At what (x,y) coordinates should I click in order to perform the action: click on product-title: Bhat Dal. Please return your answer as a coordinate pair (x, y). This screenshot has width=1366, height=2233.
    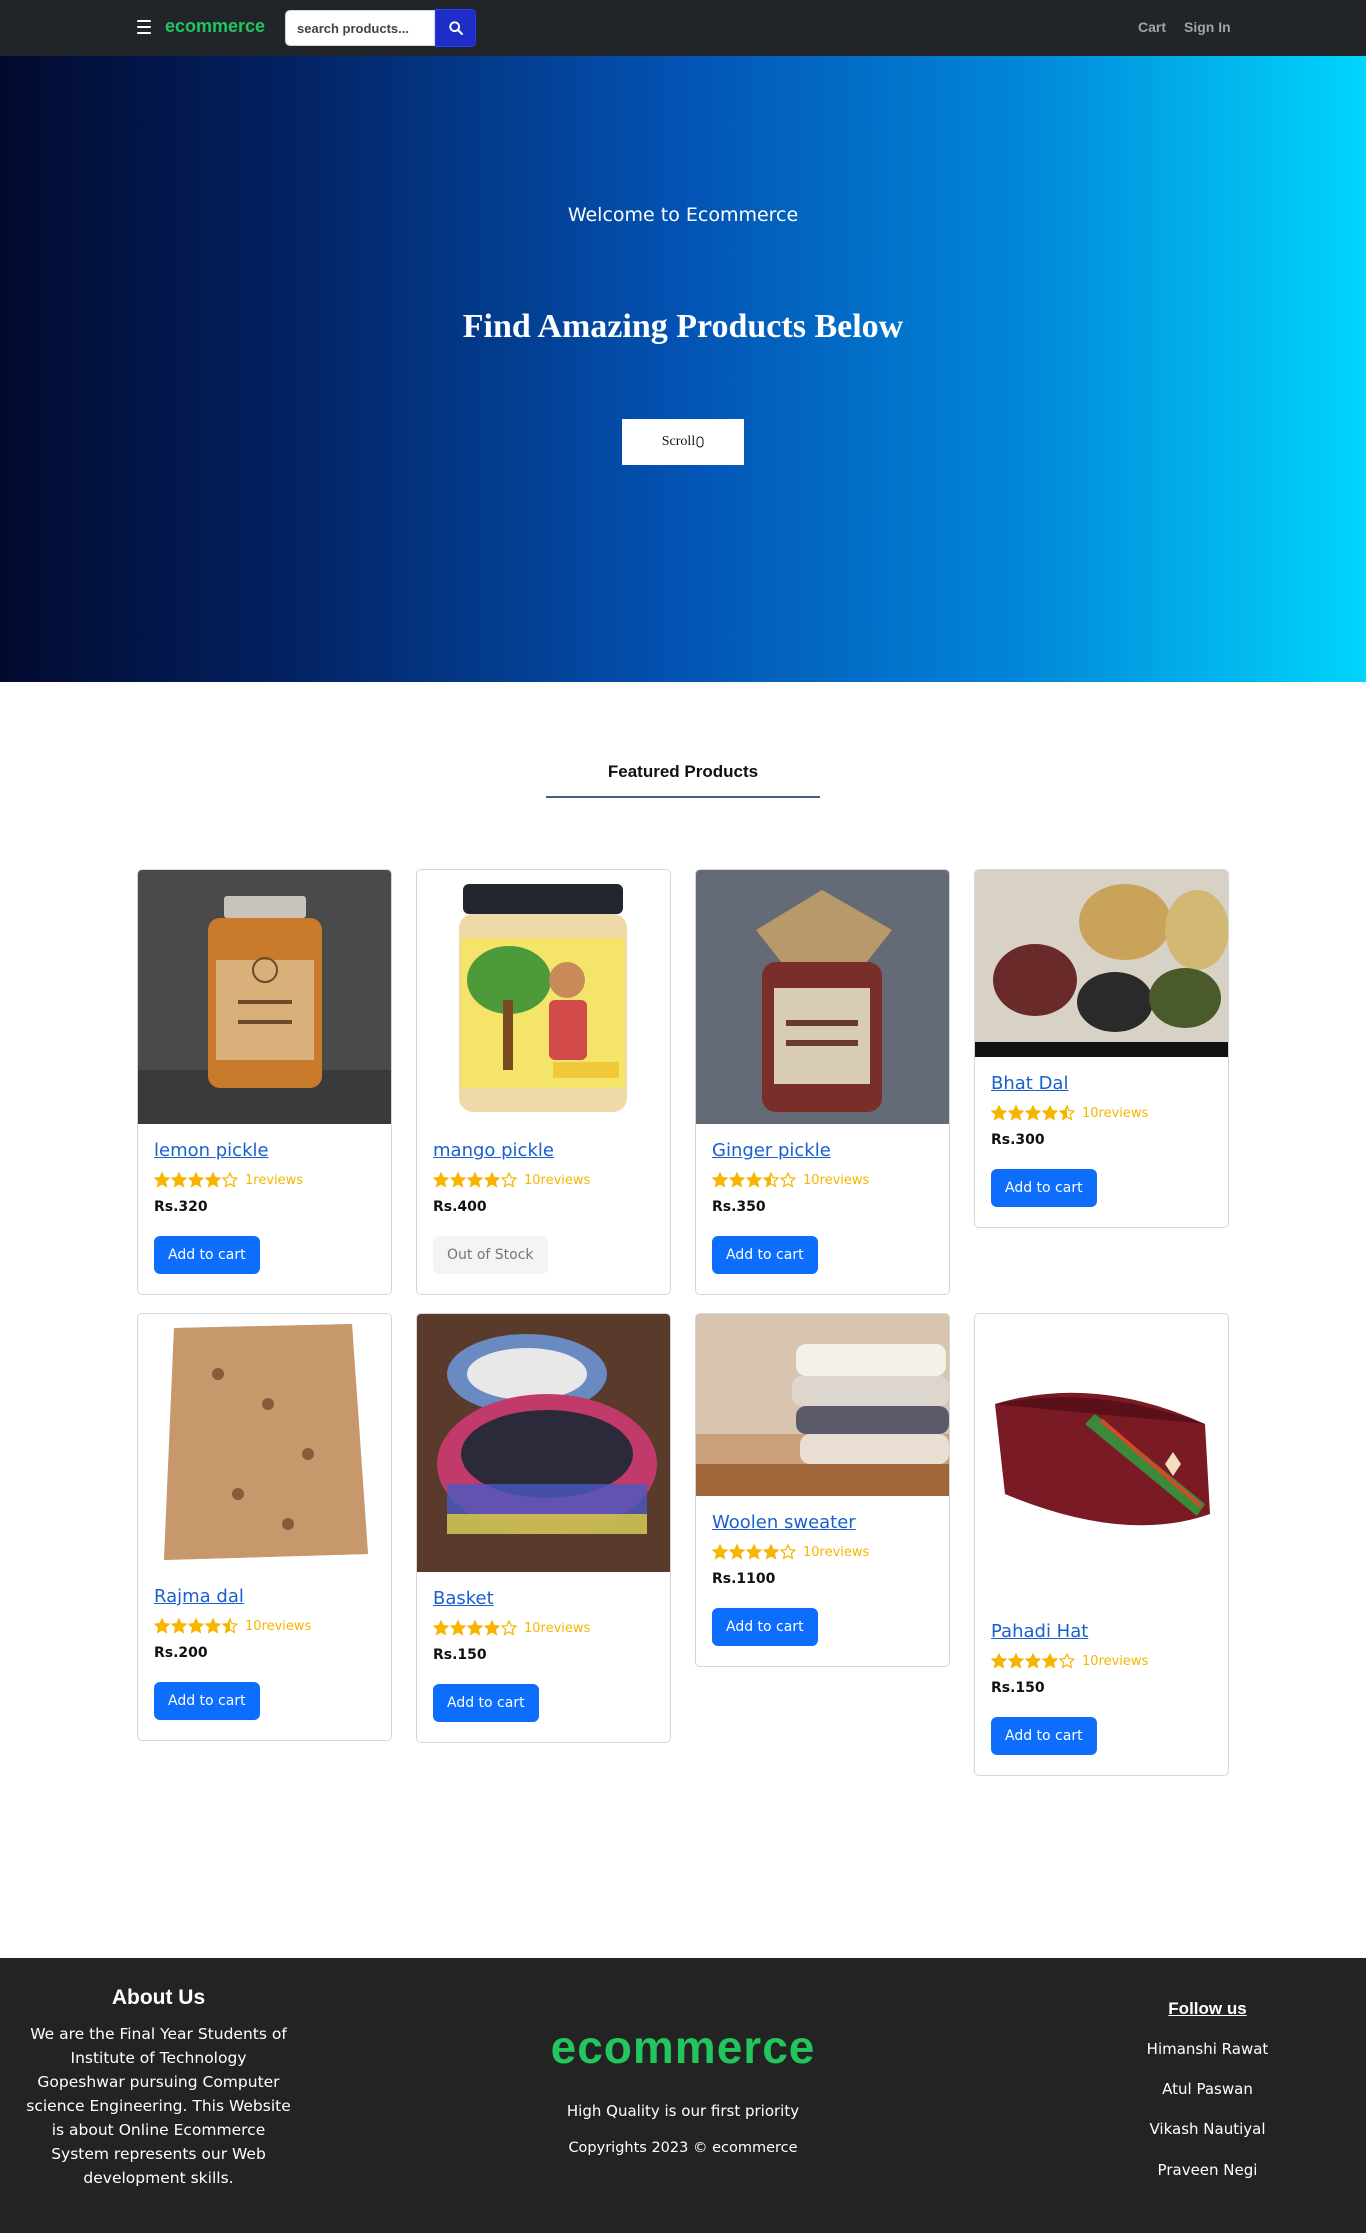
    Looking at the image, I should click on (1101, 1084).